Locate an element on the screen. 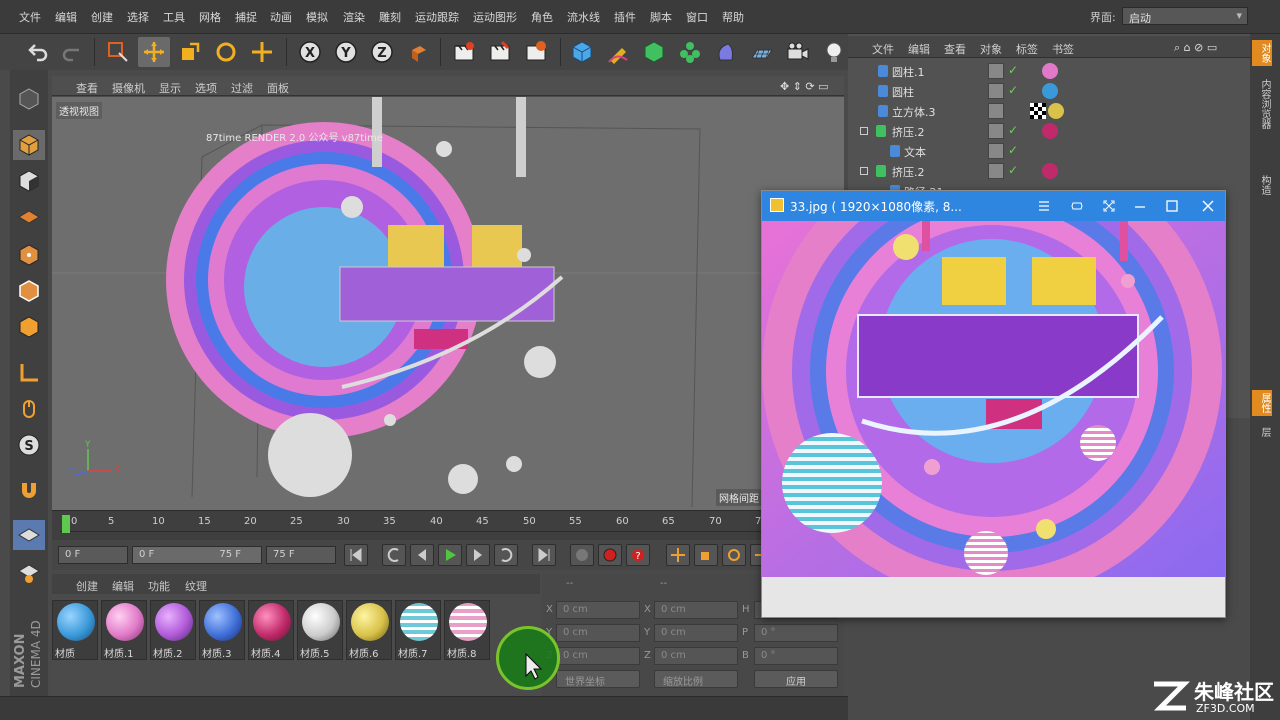 The height and width of the screenshot is (720, 1280). object-row: 挤压.2 ✓ is located at coordinates (1046, 171).